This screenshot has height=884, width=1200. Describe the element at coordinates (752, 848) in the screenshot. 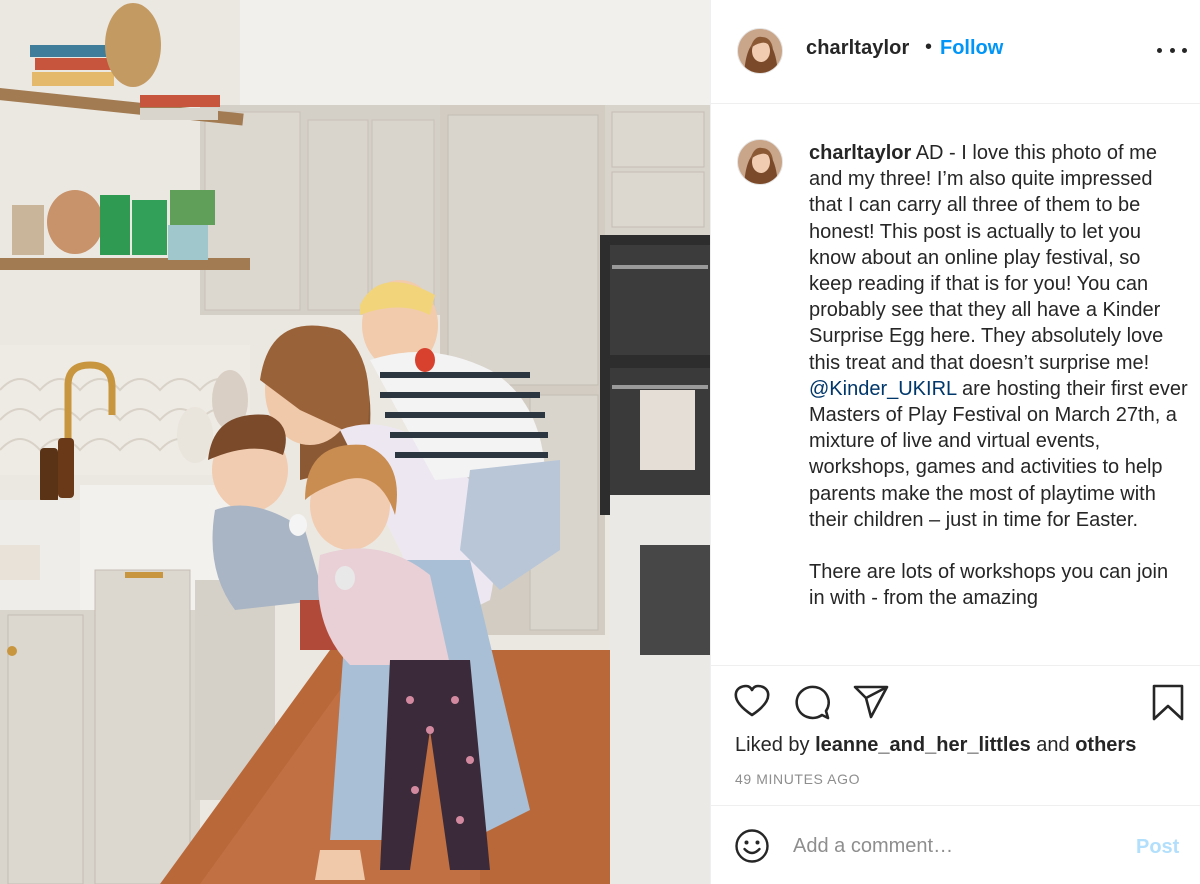

I see `smiley-icon` at that location.